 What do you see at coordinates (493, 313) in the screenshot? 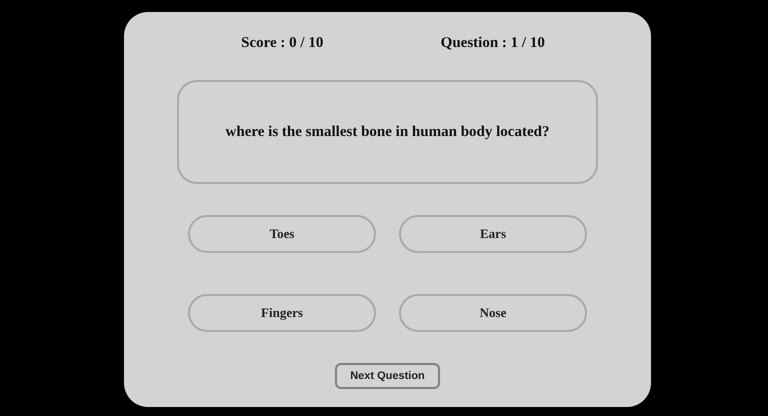
I see `answer-button: Nose` at bounding box center [493, 313].